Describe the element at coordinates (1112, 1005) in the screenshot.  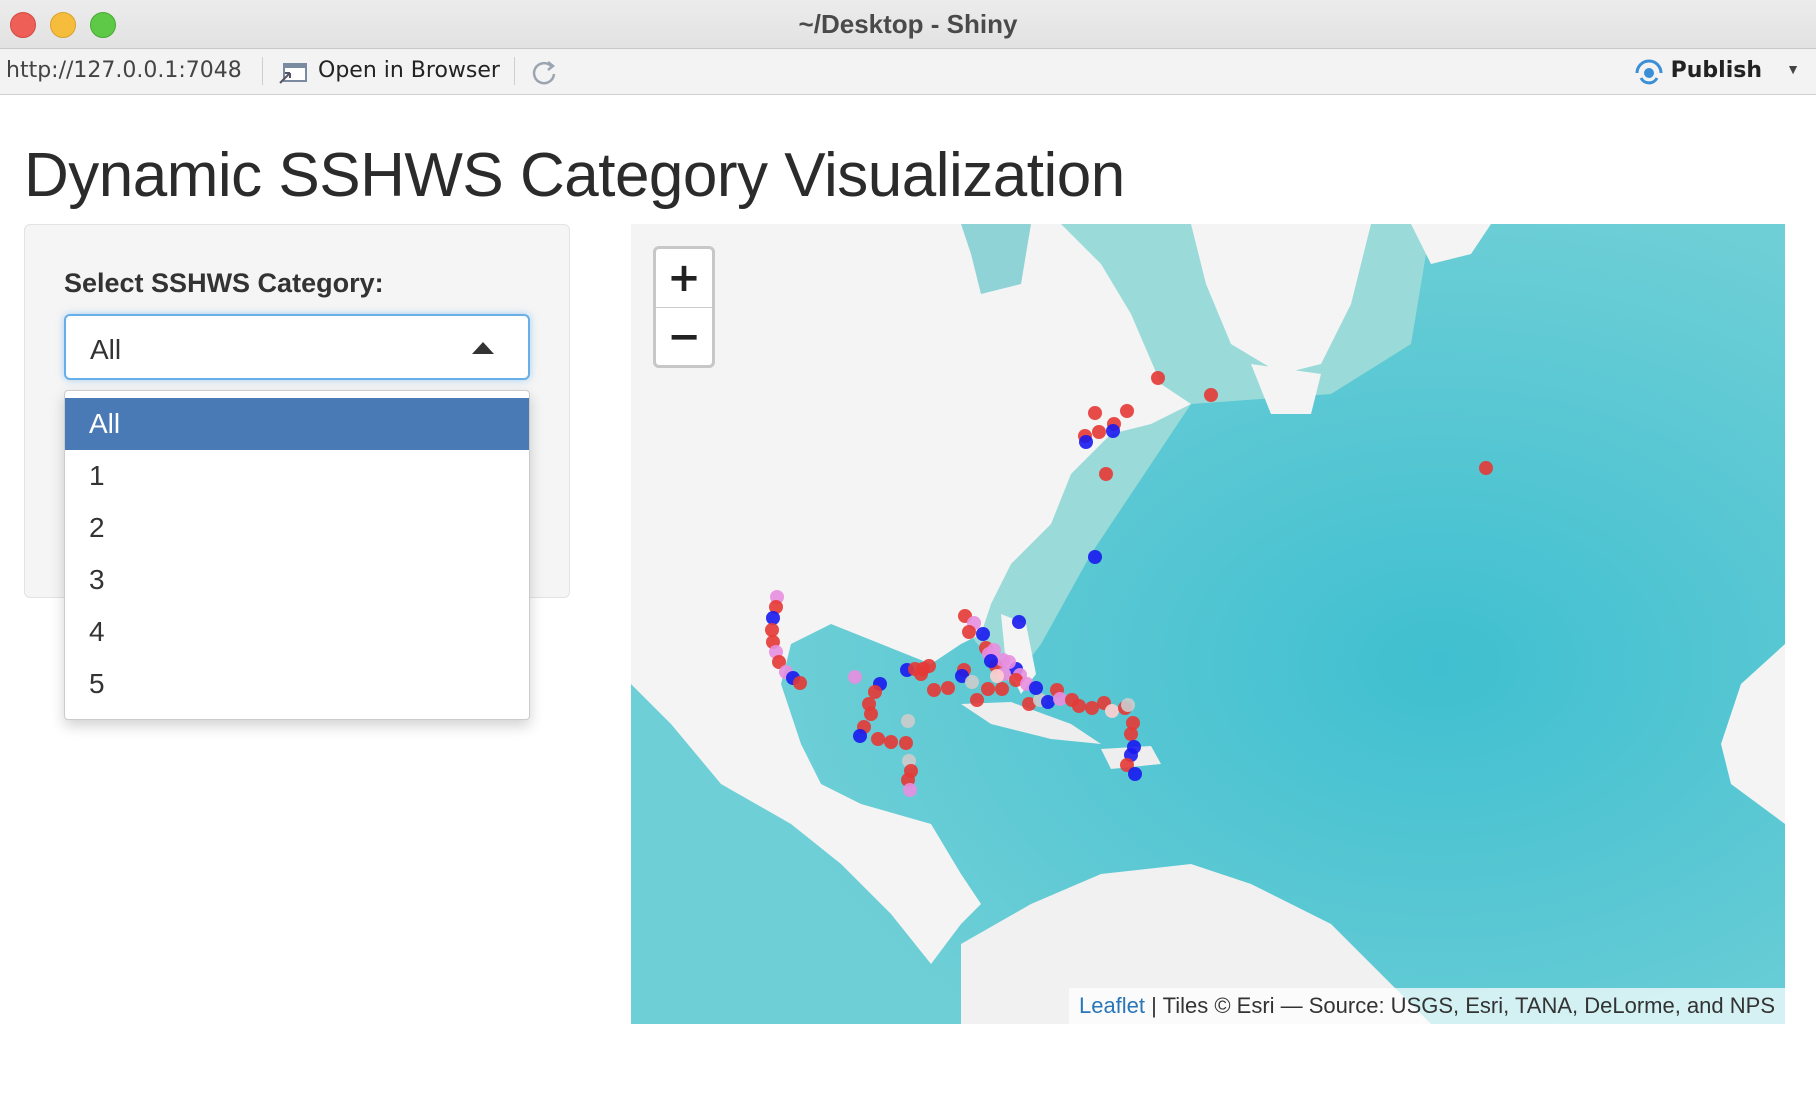
I see `leaflet-link: Leaflet` at that location.